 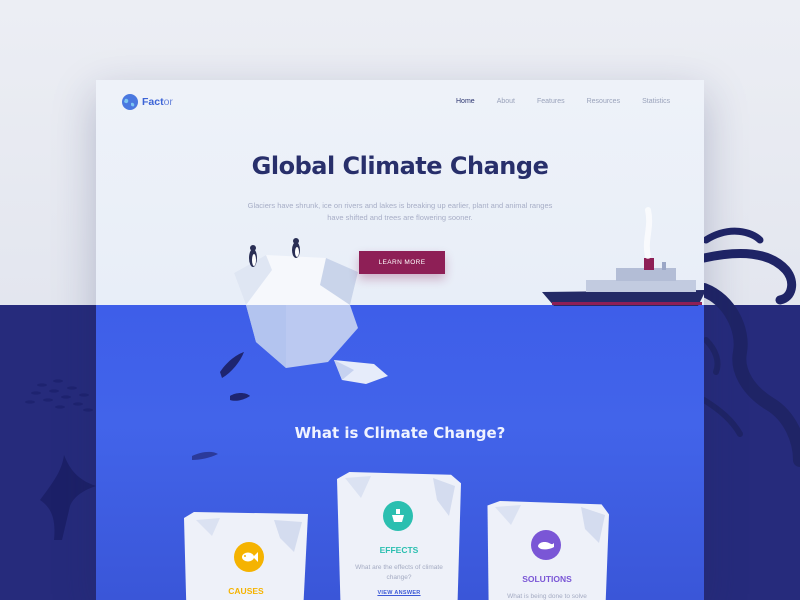 What do you see at coordinates (399, 593) in the screenshot?
I see `view-answer-link: VIEW ANSWER` at bounding box center [399, 593].